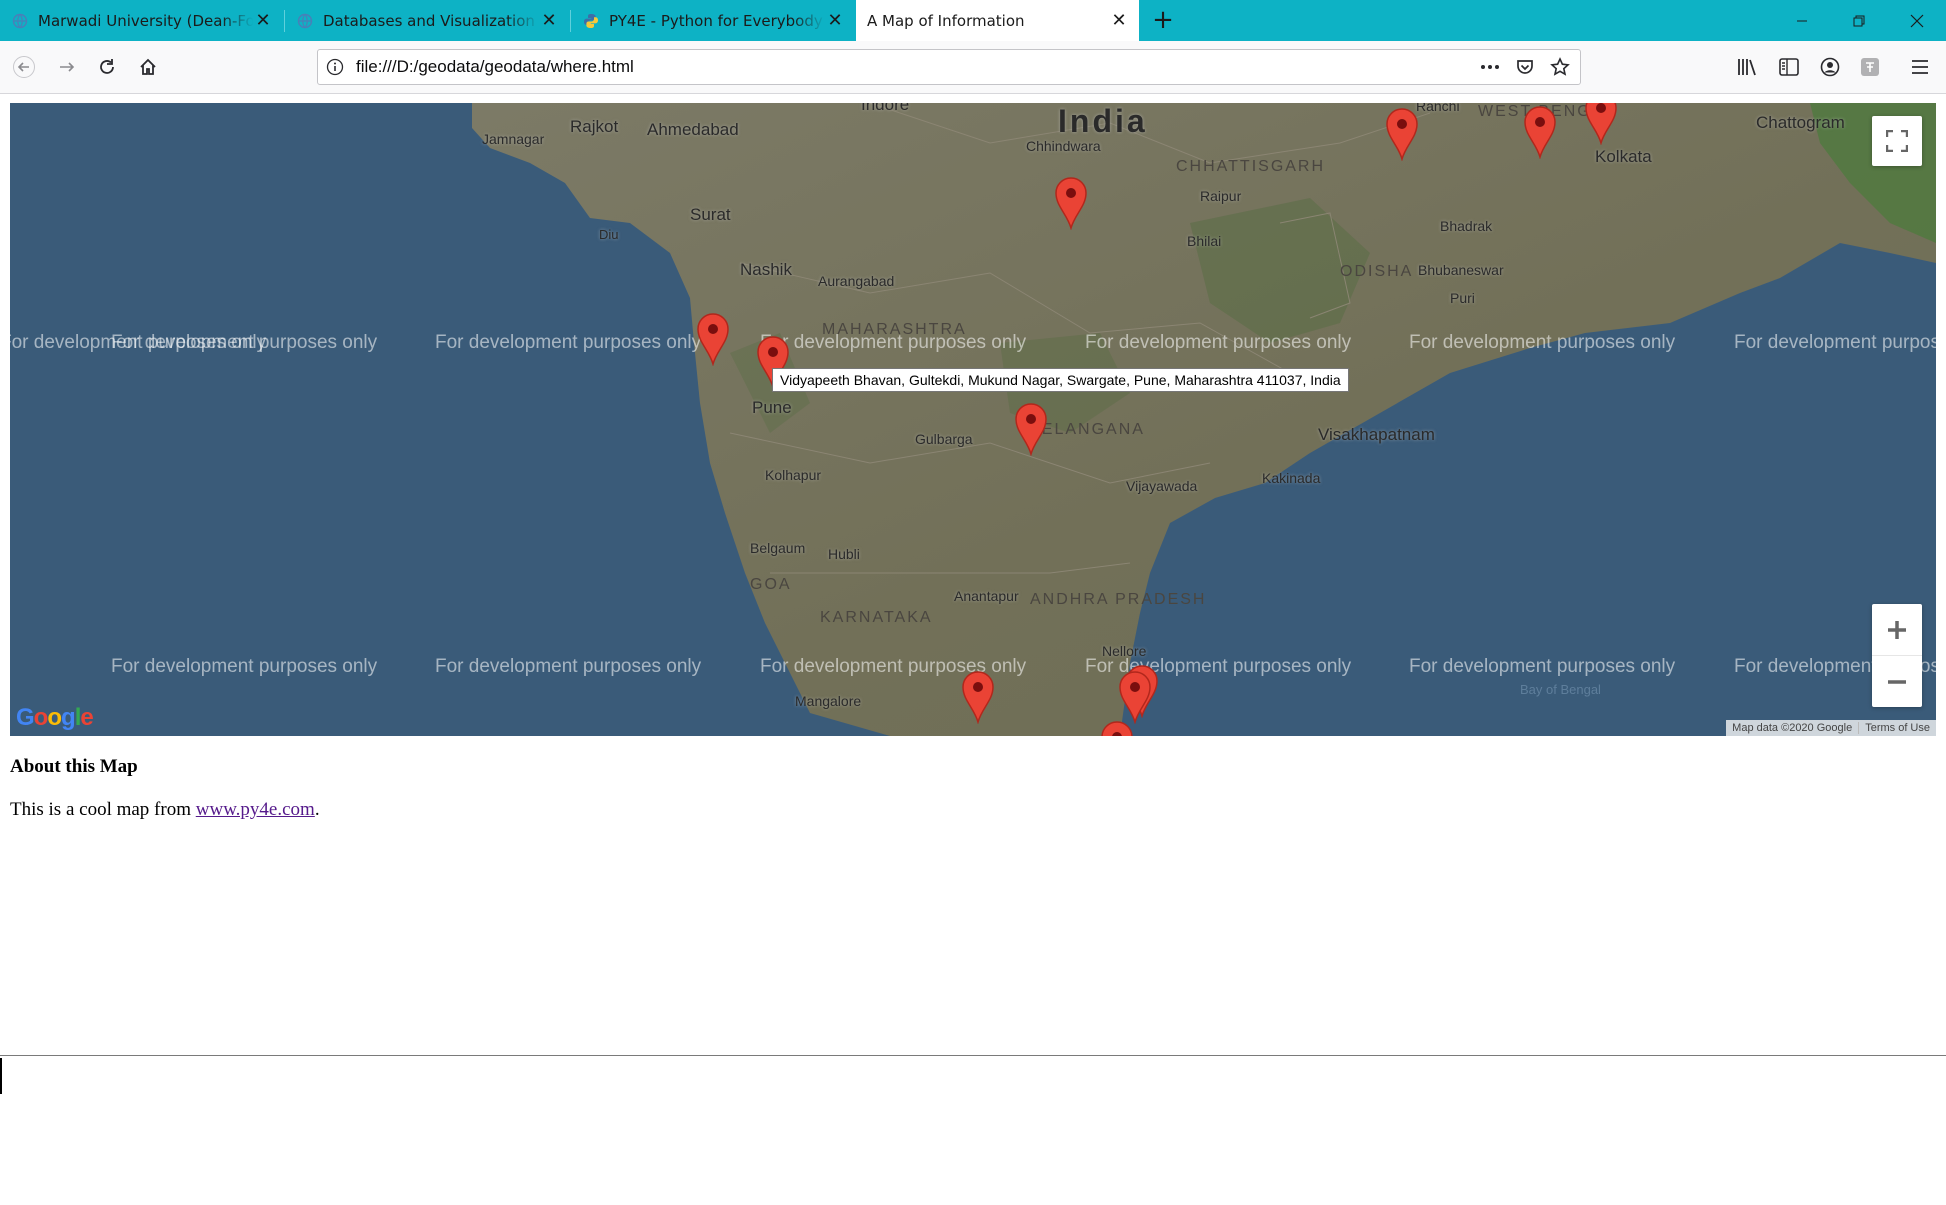 The height and width of the screenshot is (1205, 1946). What do you see at coordinates (1438, 108) in the screenshot?
I see `city-label: Ranchi` at bounding box center [1438, 108].